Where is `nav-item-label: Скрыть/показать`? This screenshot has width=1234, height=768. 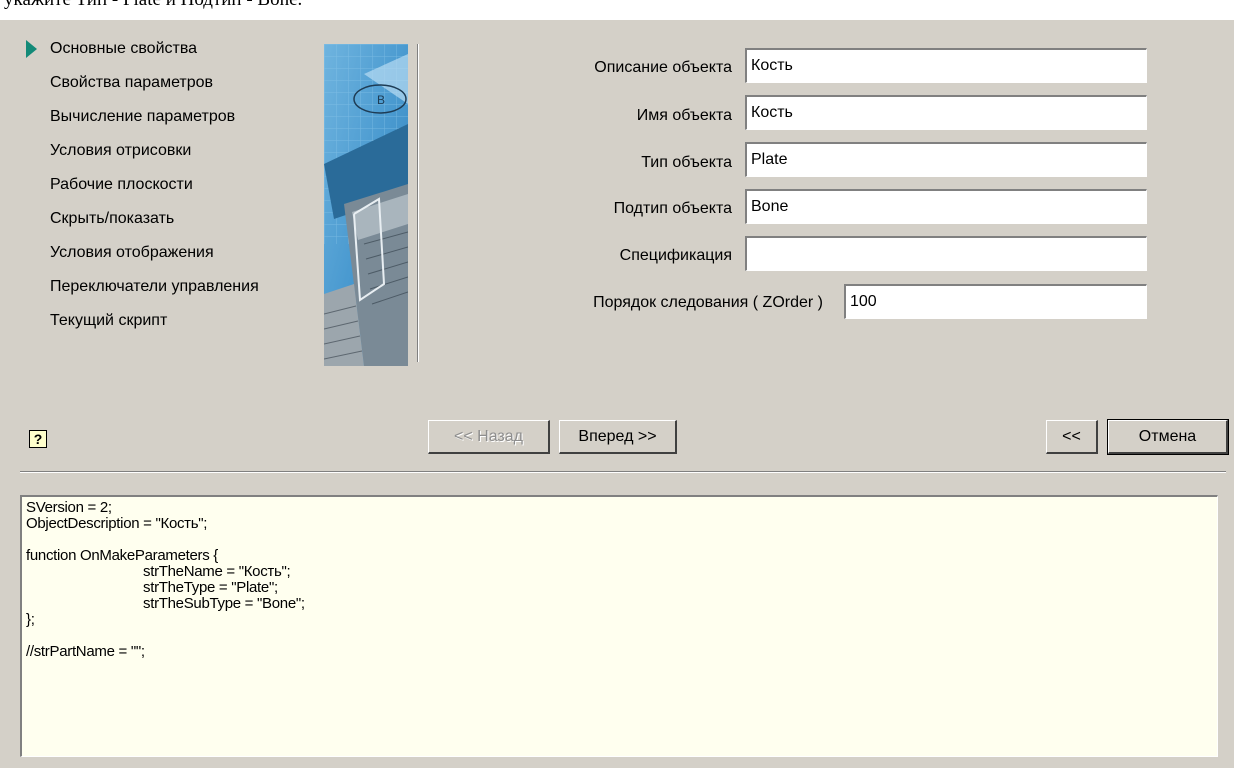
nav-item-label: Скрыть/показать is located at coordinates (112, 218).